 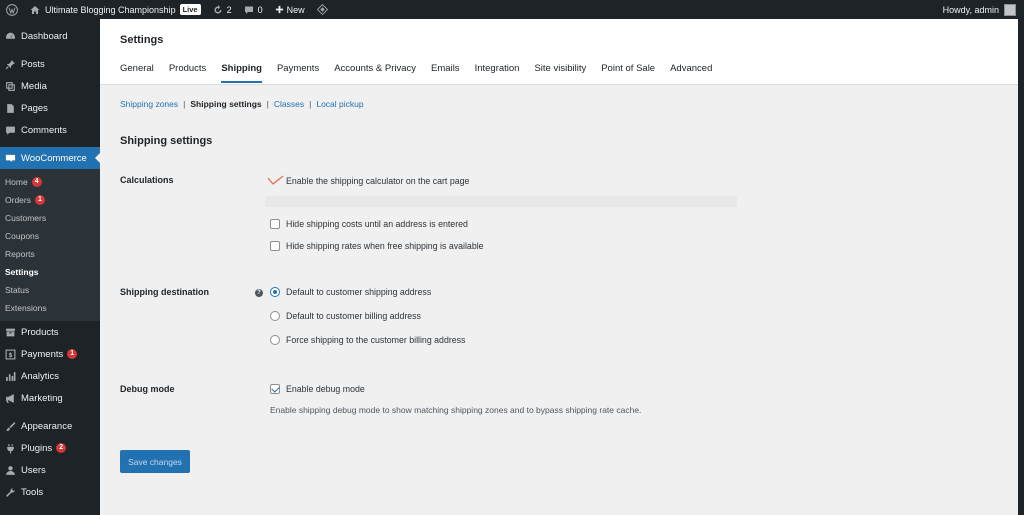 I want to click on sidebar-item-payments: $ Payments 1, so click(x=50, y=354).